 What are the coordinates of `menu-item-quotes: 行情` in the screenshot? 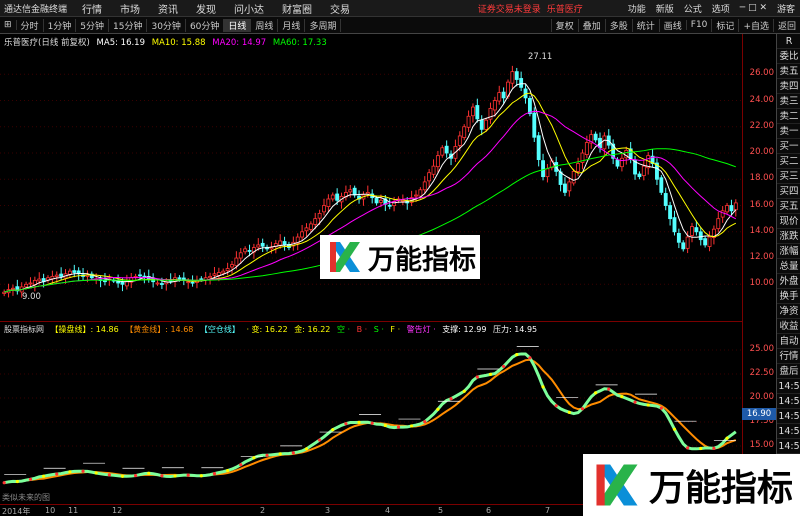 It's located at (92, 8).